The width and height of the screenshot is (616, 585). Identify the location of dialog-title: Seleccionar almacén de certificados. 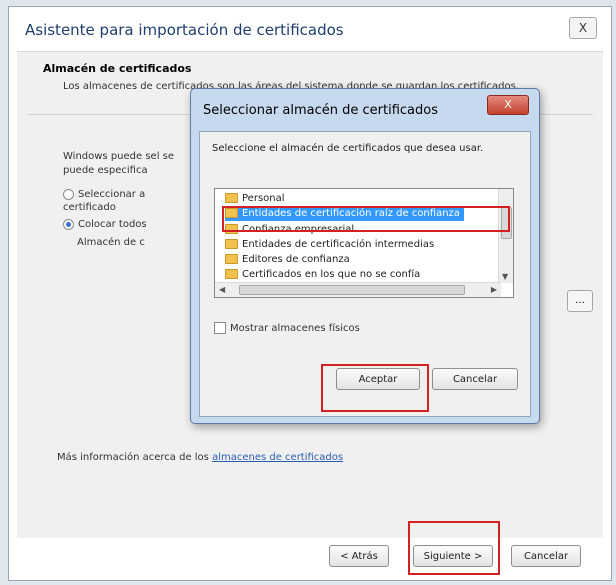
(320, 110).